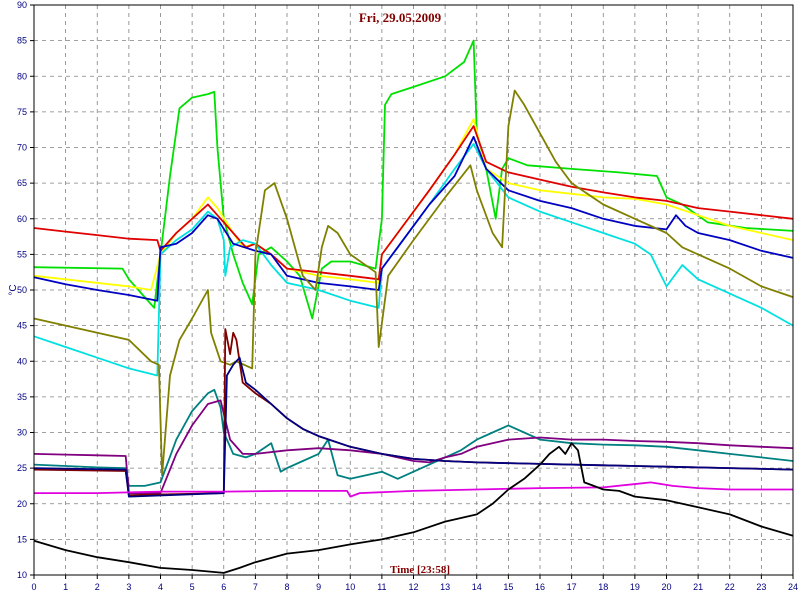  What do you see at coordinates (128, 587) in the screenshot?
I see `x-tick-label: 3` at bounding box center [128, 587].